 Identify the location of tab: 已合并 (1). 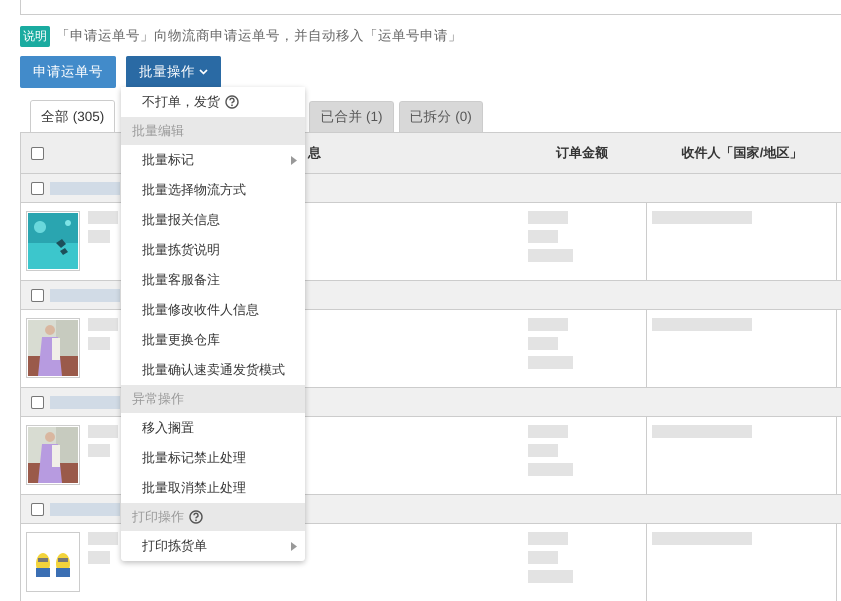
(351, 116).